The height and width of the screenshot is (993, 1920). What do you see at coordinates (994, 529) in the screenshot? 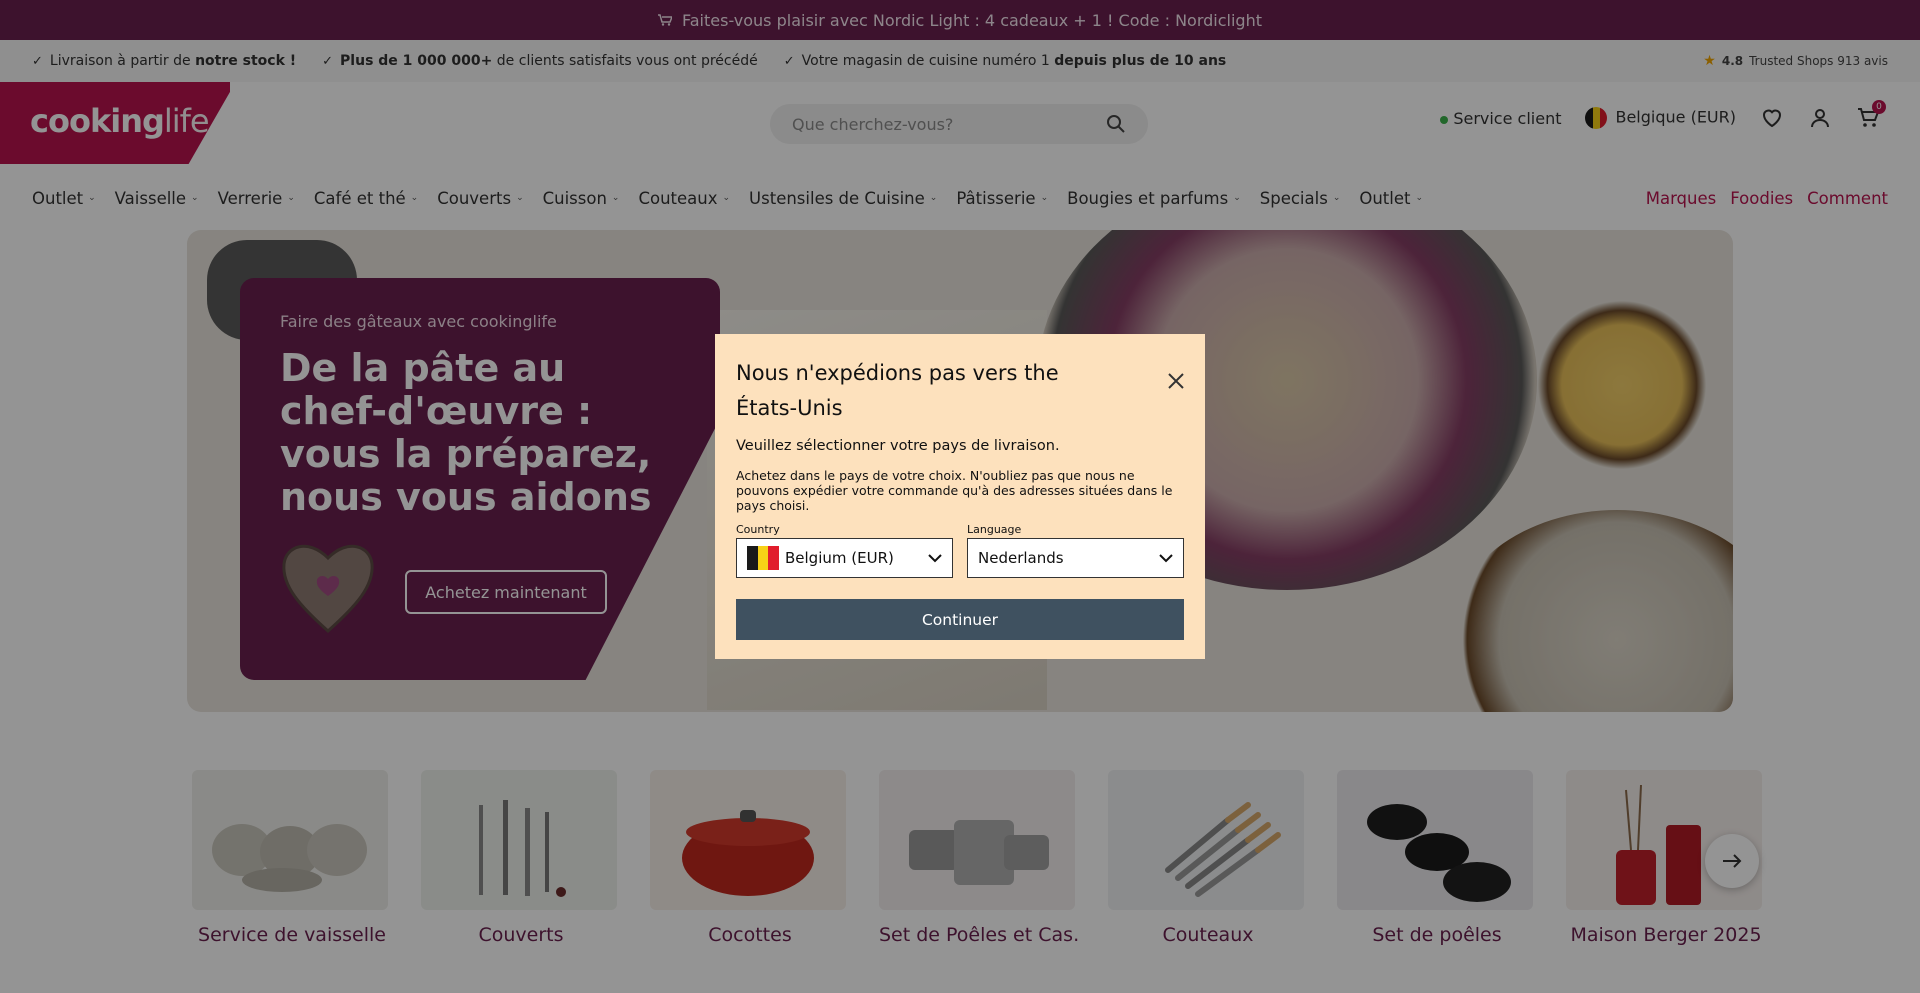
I see `language-label: Language` at bounding box center [994, 529].